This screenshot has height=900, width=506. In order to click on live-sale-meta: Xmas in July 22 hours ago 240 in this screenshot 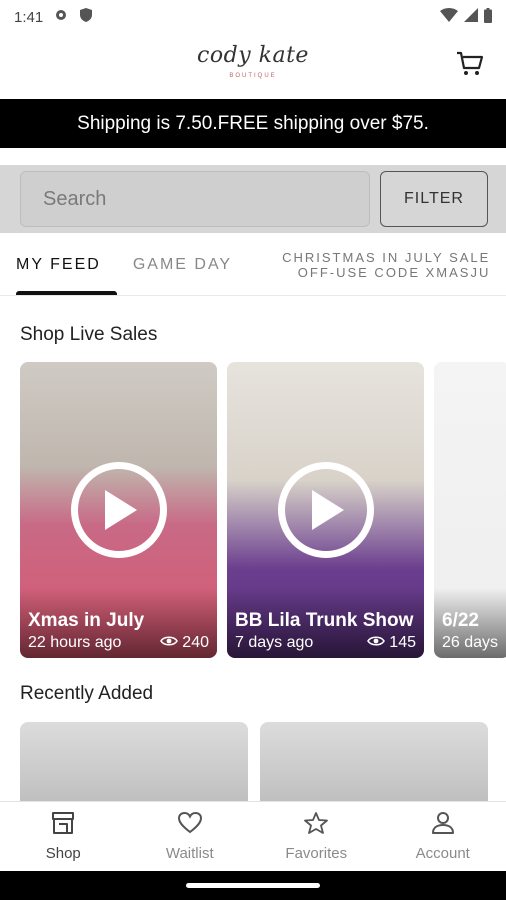, I will do `click(118, 623)`.